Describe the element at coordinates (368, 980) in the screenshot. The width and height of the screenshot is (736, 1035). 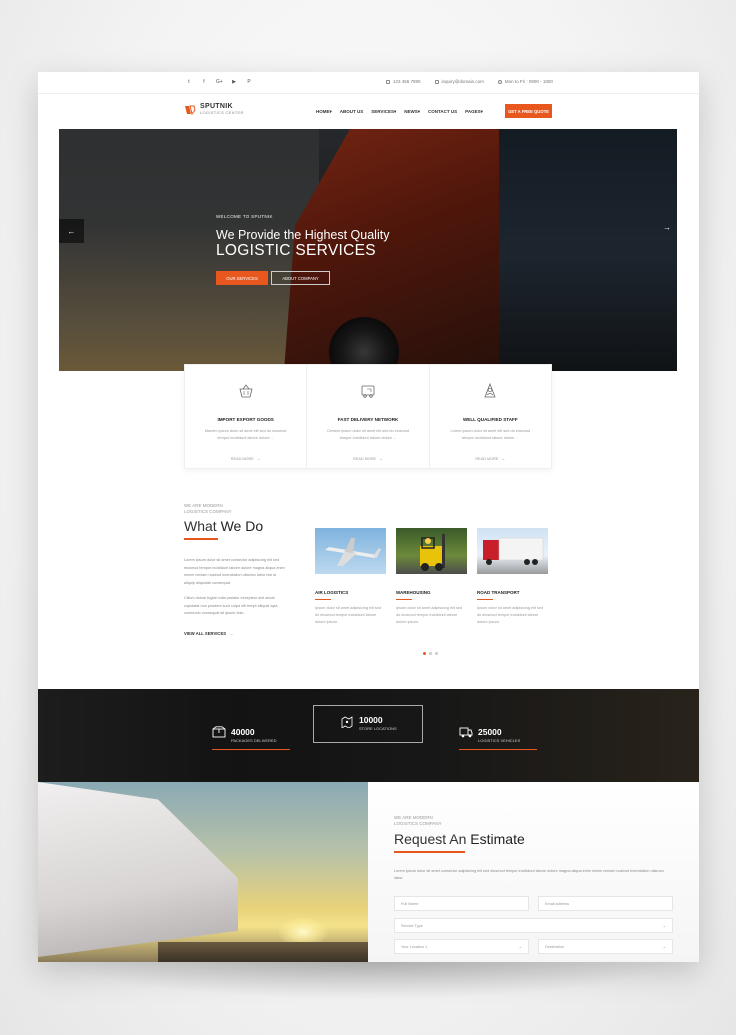
I see `page-floor-shadow` at that location.